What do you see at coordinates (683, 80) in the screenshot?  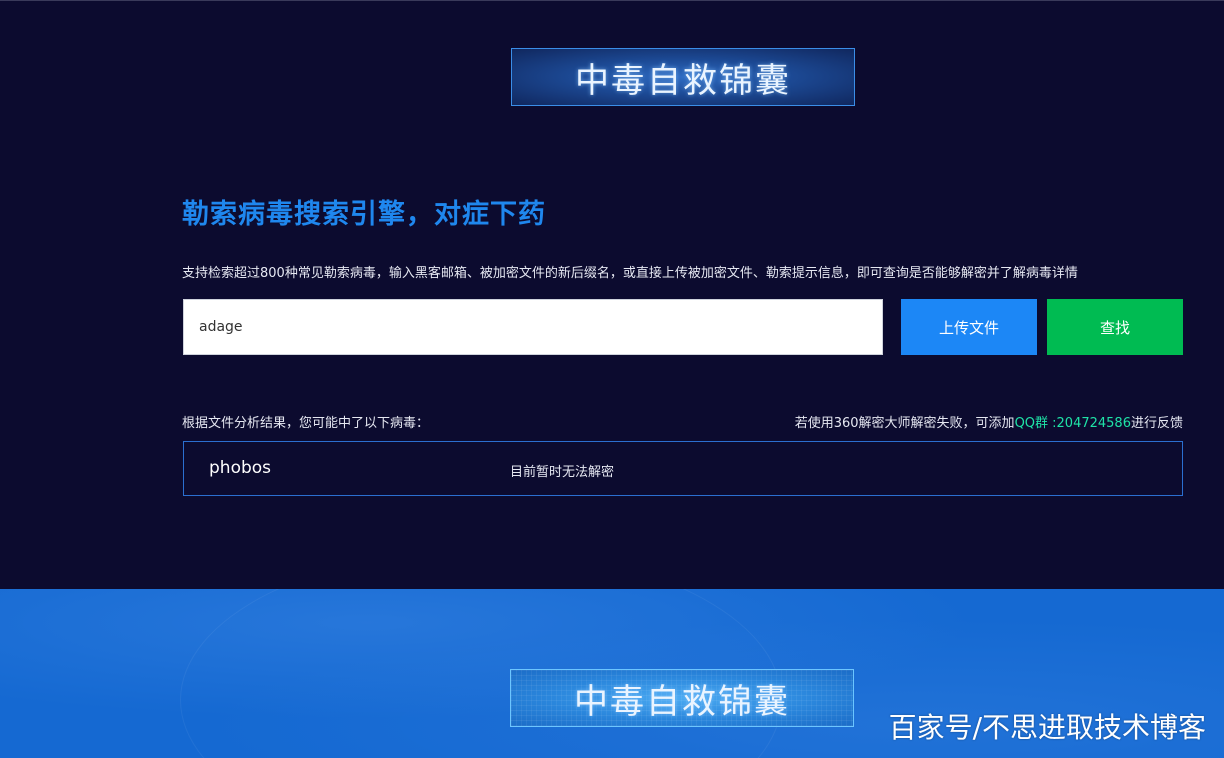 I see `top-banner-title: 中毒自救锦囊` at bounding box center [683, 80].